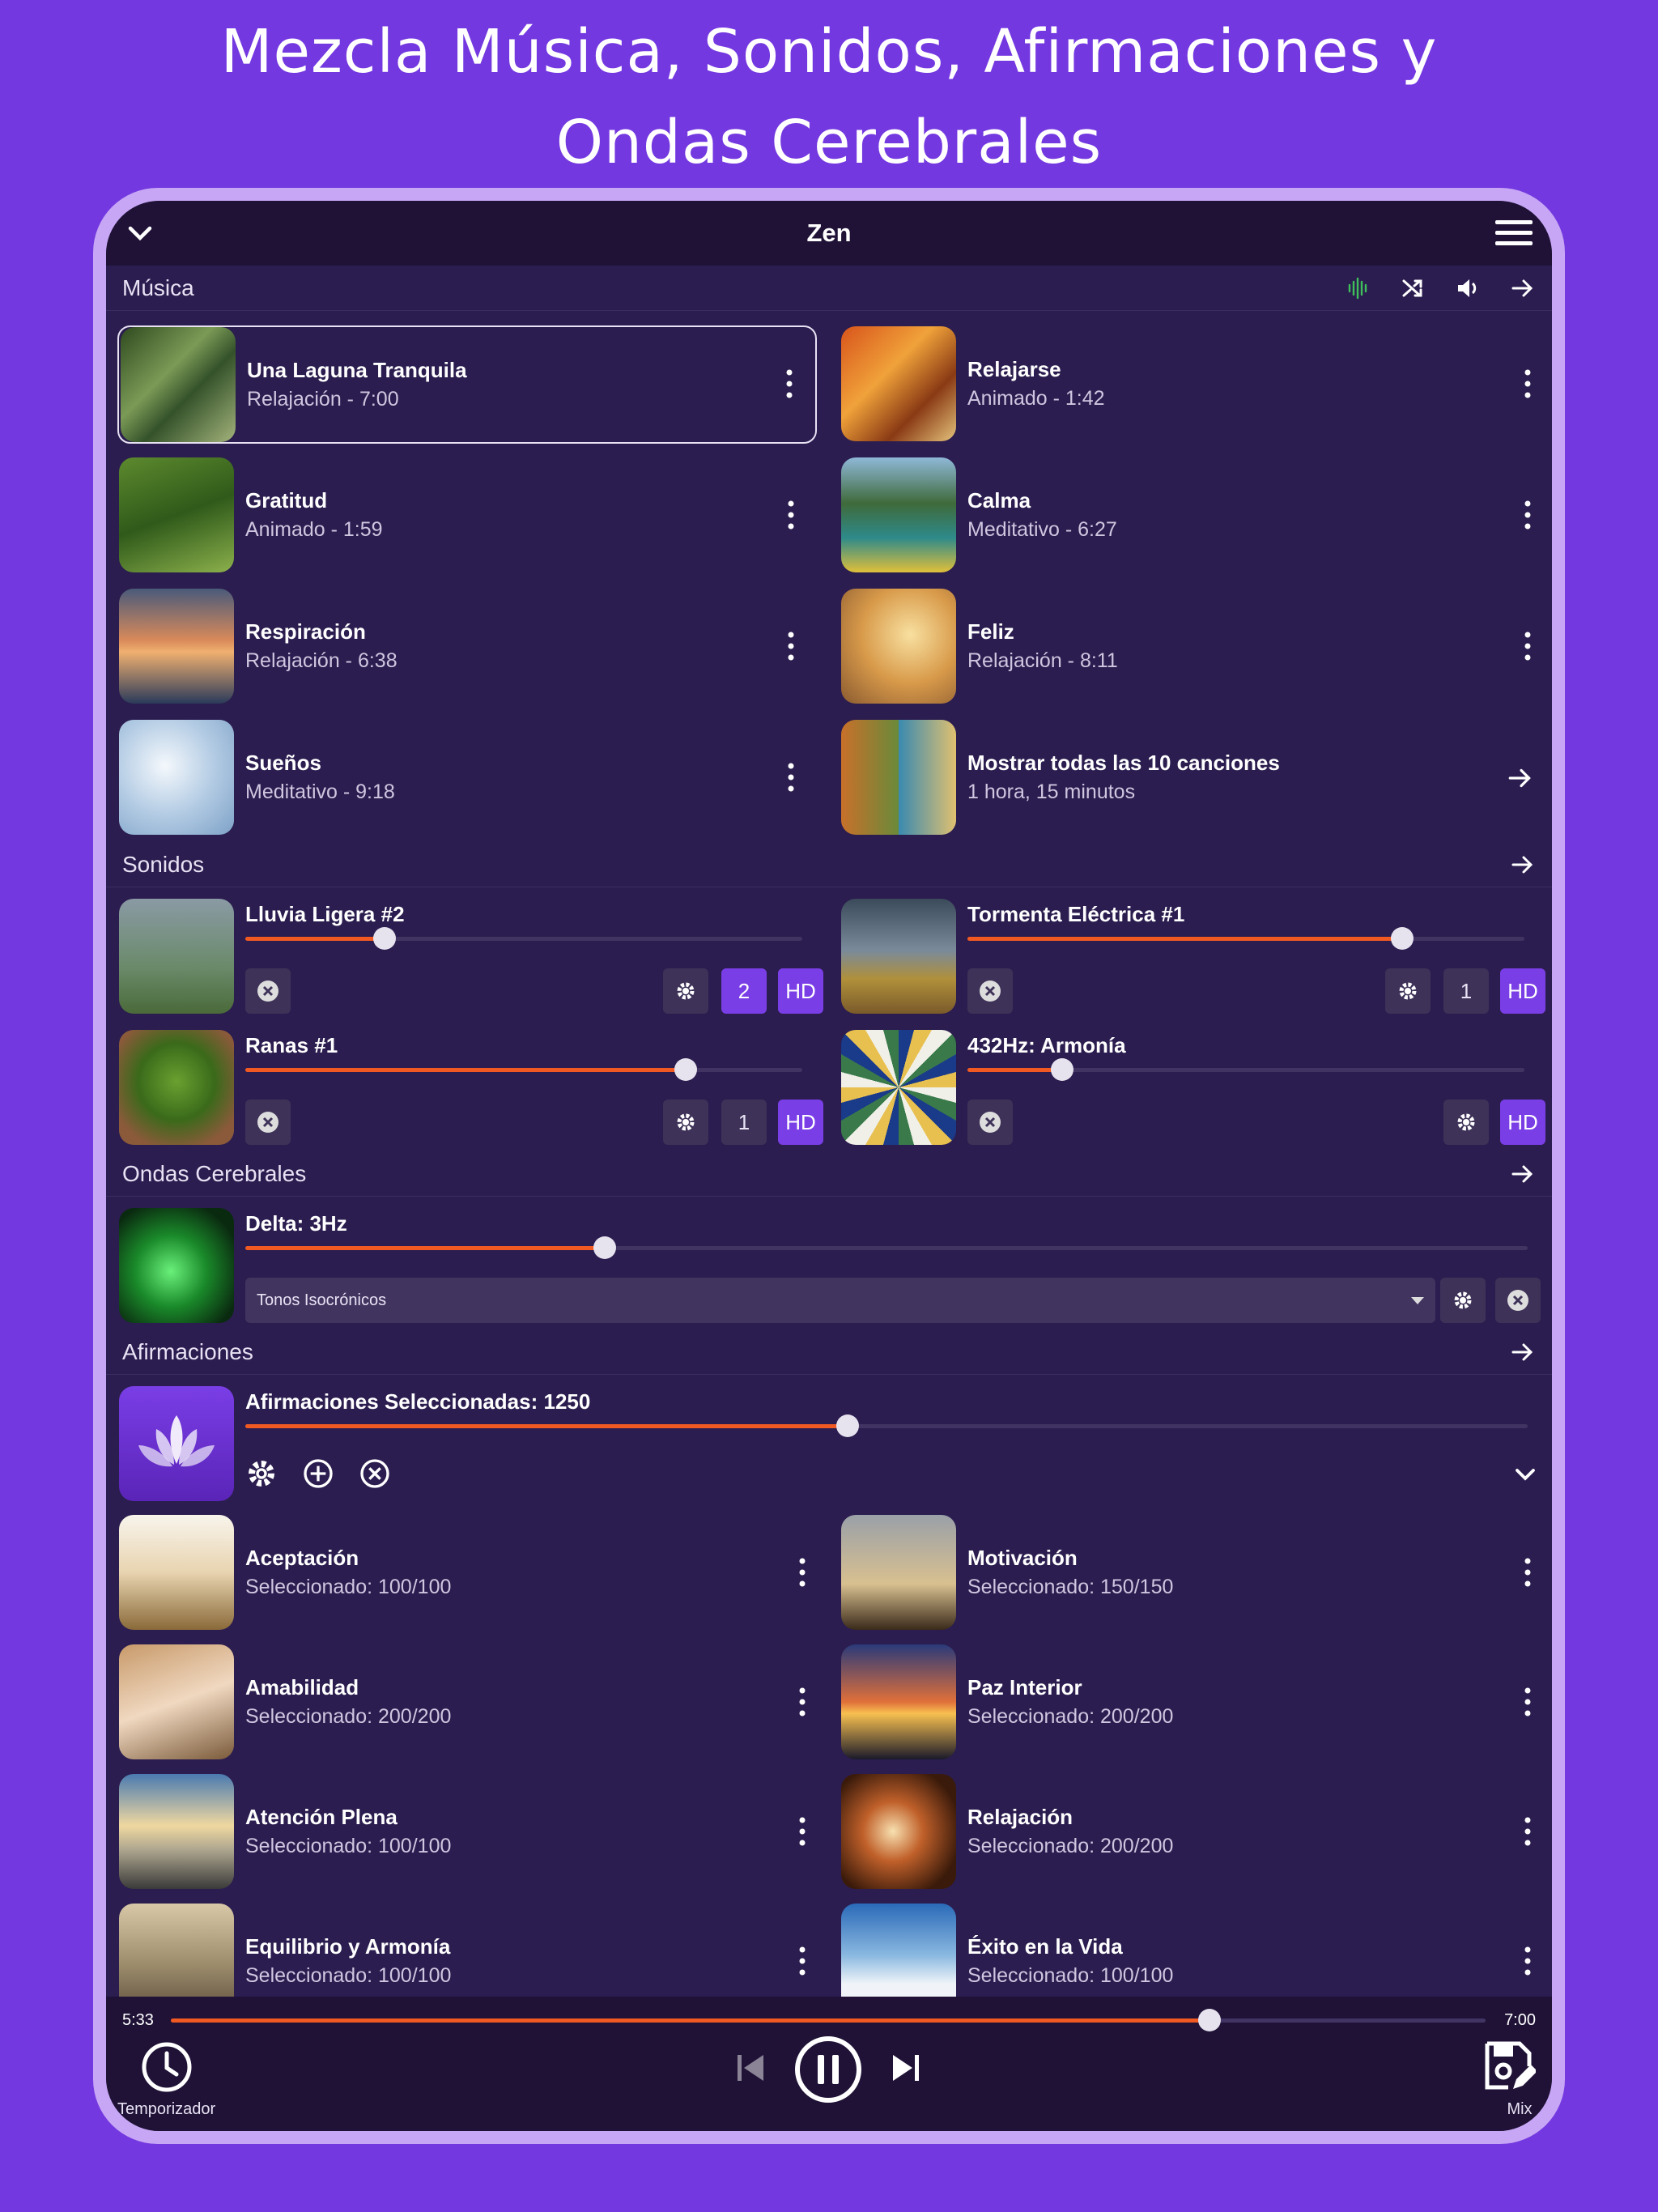 The image size is (1658, 2212). Describe the element at coordinates (1196, 383) in the screenshot. I see `music-card: Relajarse Animado - 1:42` at that location.